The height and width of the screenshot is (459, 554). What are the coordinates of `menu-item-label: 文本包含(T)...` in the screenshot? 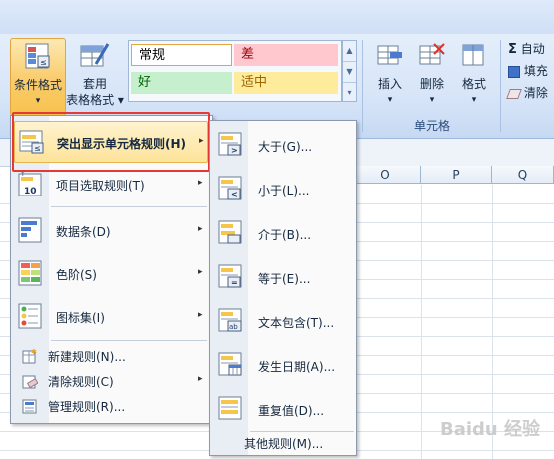 It's located at (296, 323).